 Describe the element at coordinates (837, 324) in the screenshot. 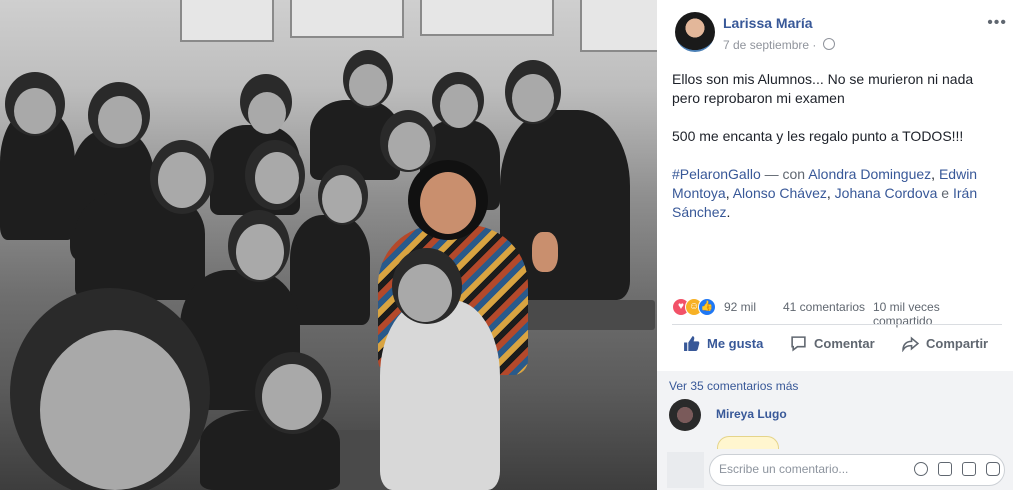

I see `divider` at that location.